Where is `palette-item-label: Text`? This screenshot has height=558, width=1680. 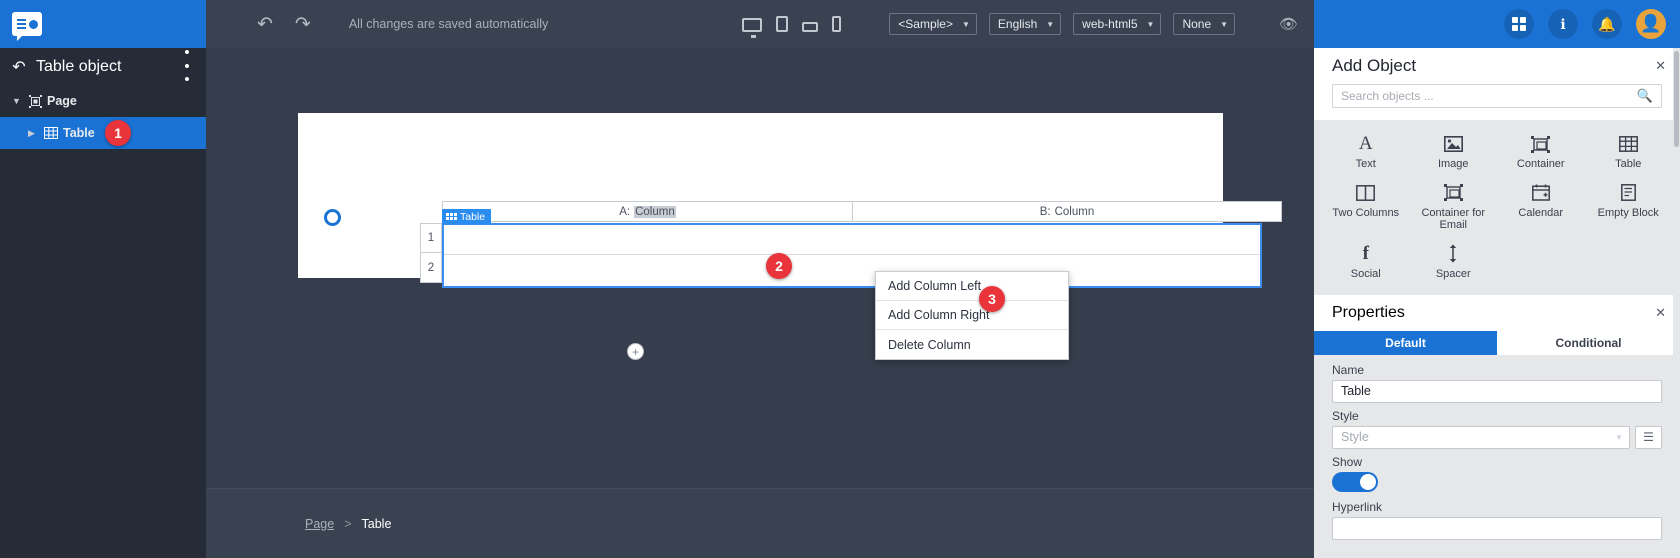 palette-item-label: Text is located at coordinates (1365, 164).